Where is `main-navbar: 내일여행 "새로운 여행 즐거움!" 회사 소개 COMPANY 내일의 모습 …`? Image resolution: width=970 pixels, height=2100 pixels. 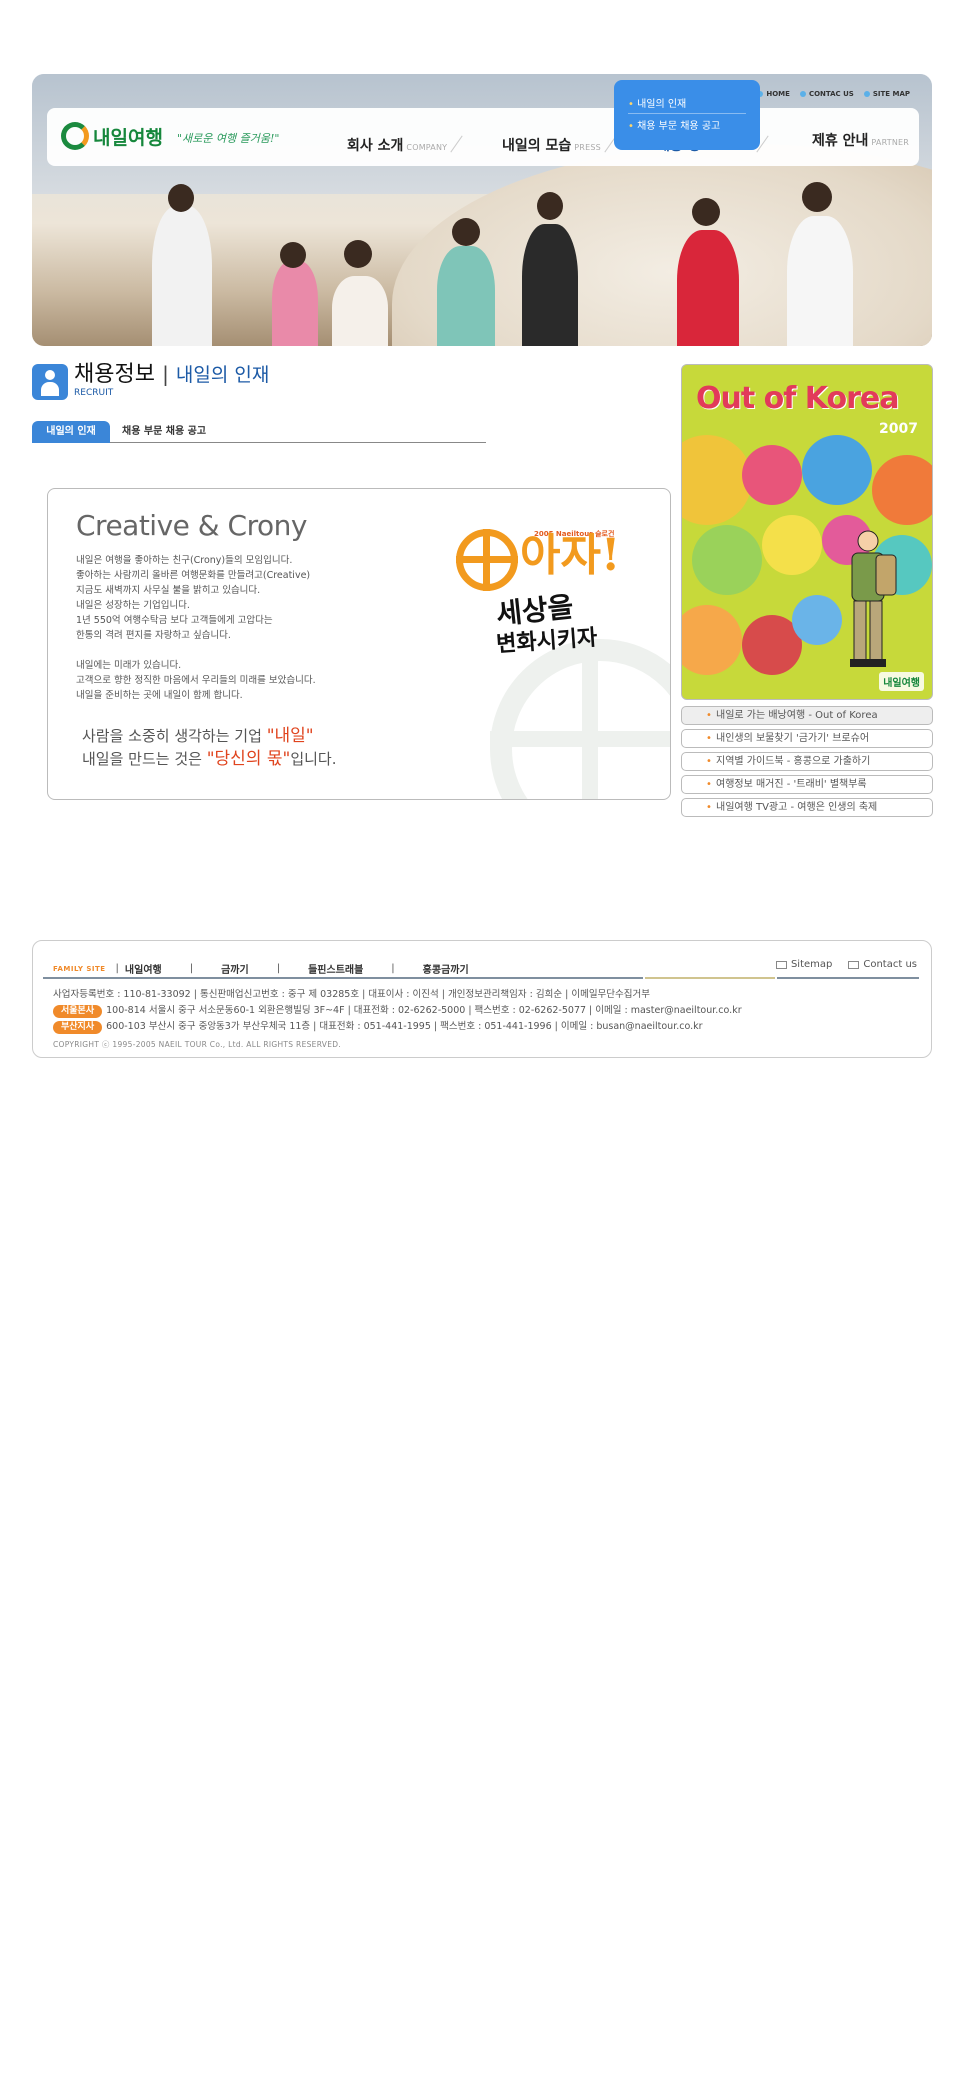
main-navbar: 내일여행 "새로운 여행 즐거움!" 회사 소개 COMPANY 내일의 모습 … is located at coordinates (483, 137).